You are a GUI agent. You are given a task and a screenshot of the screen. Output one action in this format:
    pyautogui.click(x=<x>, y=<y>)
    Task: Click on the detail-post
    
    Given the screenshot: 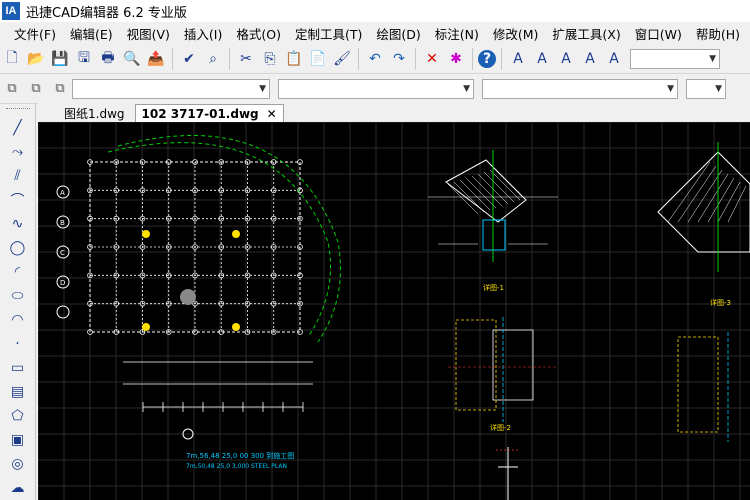 What is the action you would take?
    pyautogui.click(x=494, y=235)
    